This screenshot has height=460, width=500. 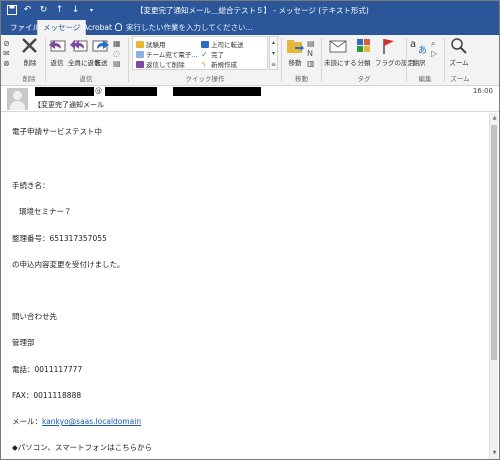 What do you see at coordinates (494, 453) in the screenshot?
I see `scroll-down-icon: ▼` at bounding box center [494, 453].